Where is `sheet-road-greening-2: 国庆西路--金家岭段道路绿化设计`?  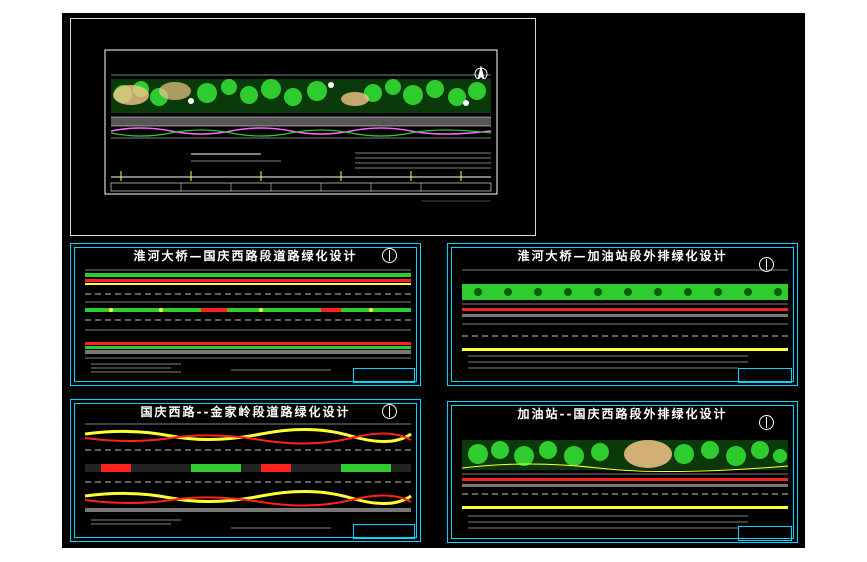
sheet-road-greening-2: 国庆西路--金家岭段道路绿化设计 is located at coordinates (245, 470).